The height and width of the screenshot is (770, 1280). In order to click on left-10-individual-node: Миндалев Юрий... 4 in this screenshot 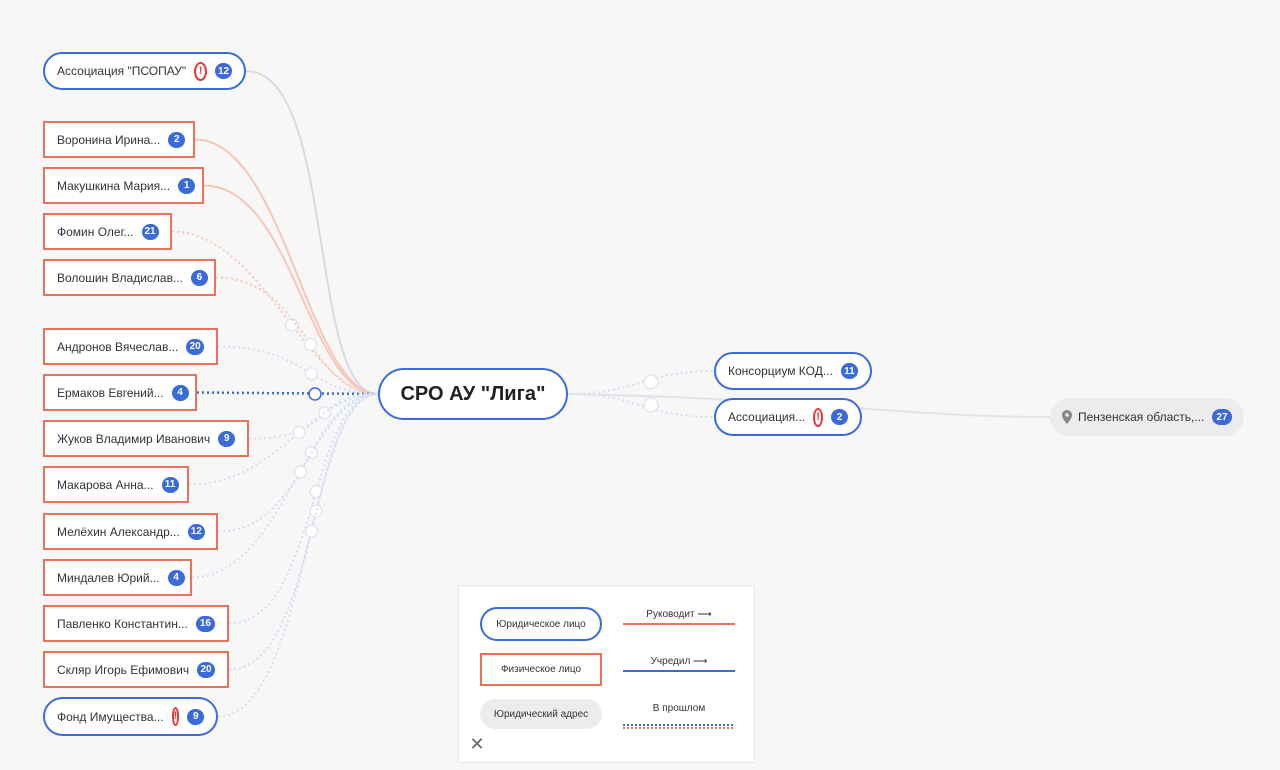, I will do `click(117, 577)`.